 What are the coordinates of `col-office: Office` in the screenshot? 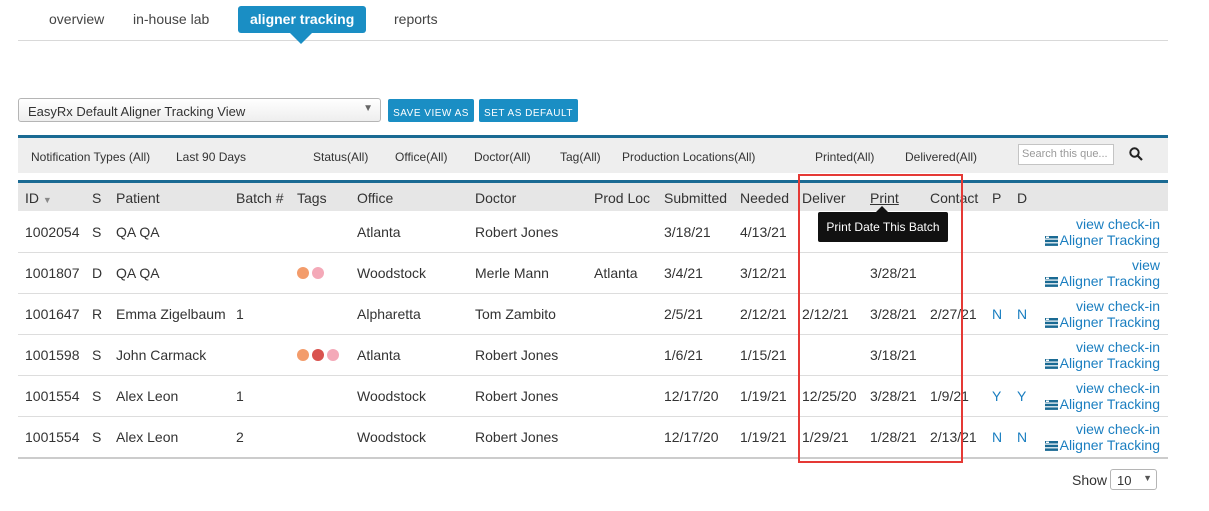 It's located at (375, 198).